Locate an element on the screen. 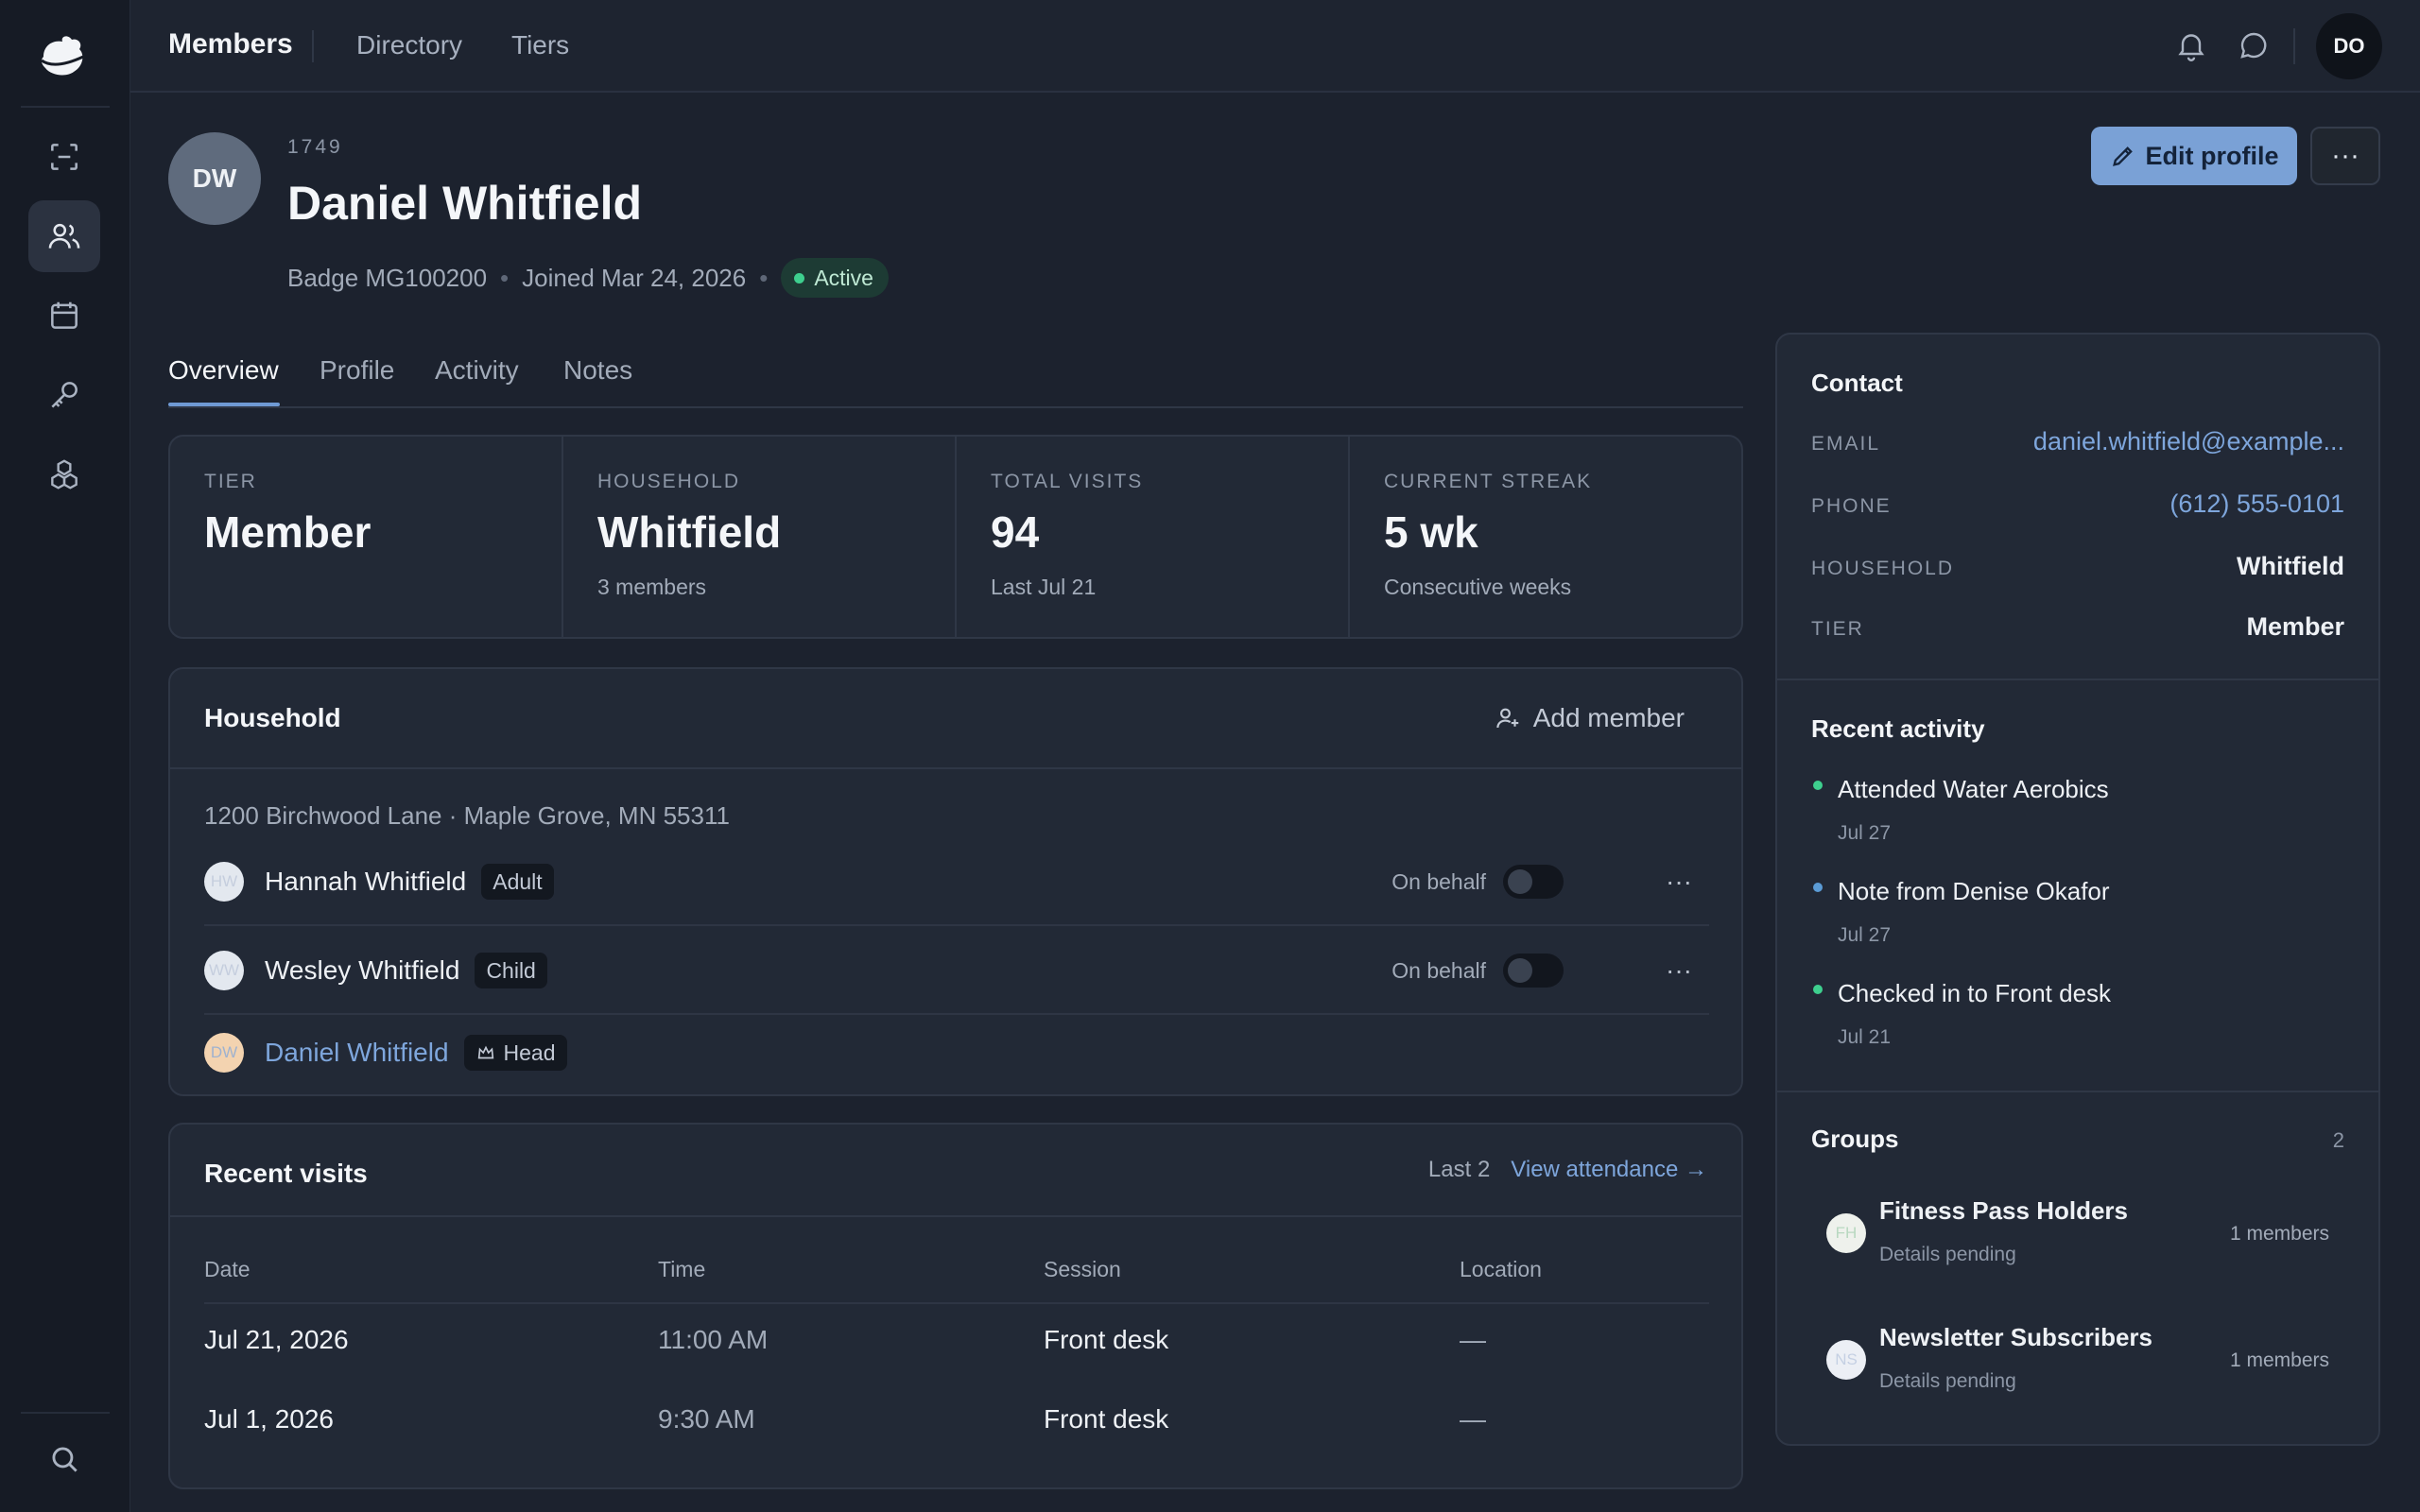 This screenshot has height=1512, width=2420. activity-title: Attended Water Aerobics is located at coordinates (1973, 789).